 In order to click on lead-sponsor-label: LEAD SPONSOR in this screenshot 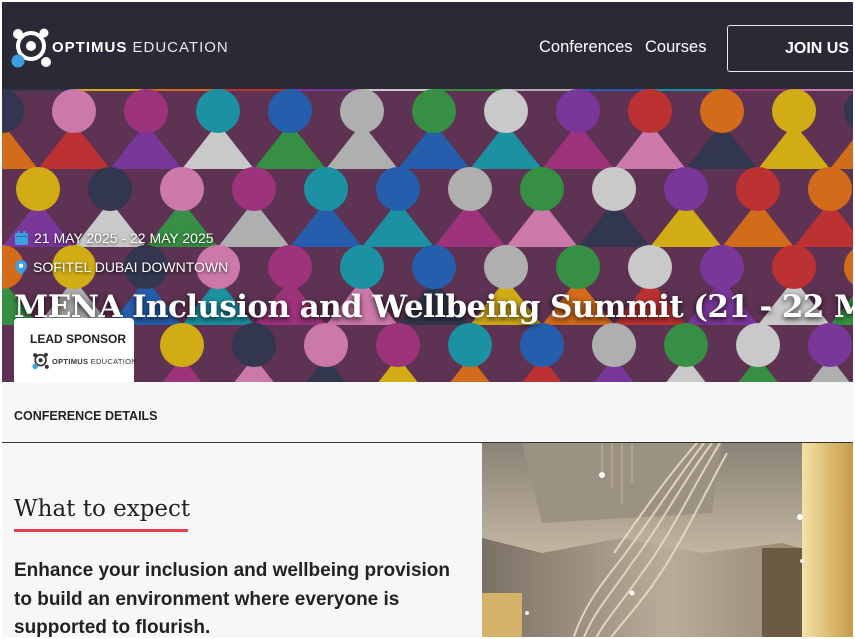, I will do `click(78, 339)`.